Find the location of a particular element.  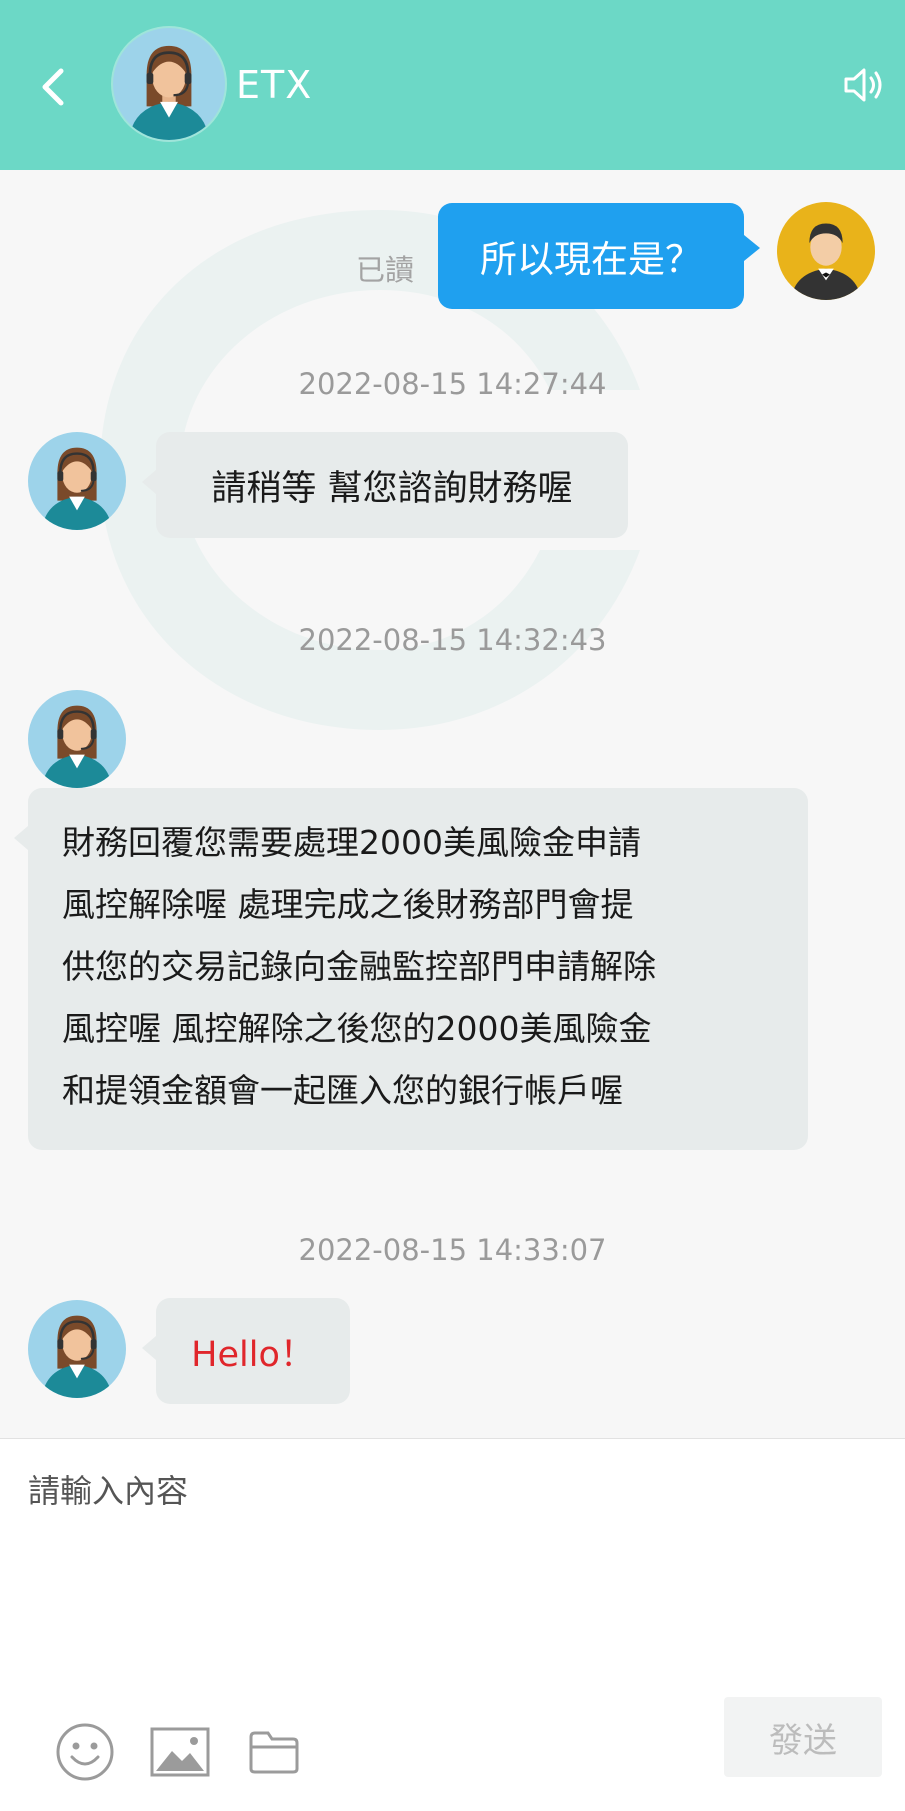

message-timestamp: 2022-08-15 14:27:44 is located at coordinates (452, 384).